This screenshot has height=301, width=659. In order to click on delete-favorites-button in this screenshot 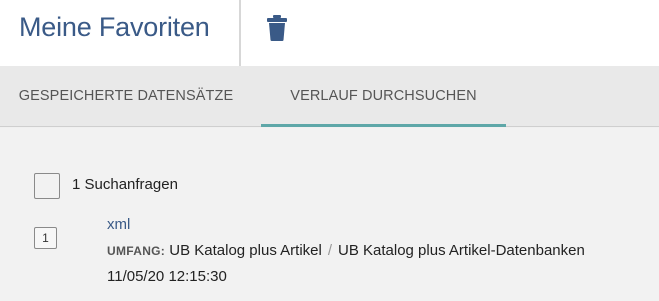, I will do `click(277, 28)`.